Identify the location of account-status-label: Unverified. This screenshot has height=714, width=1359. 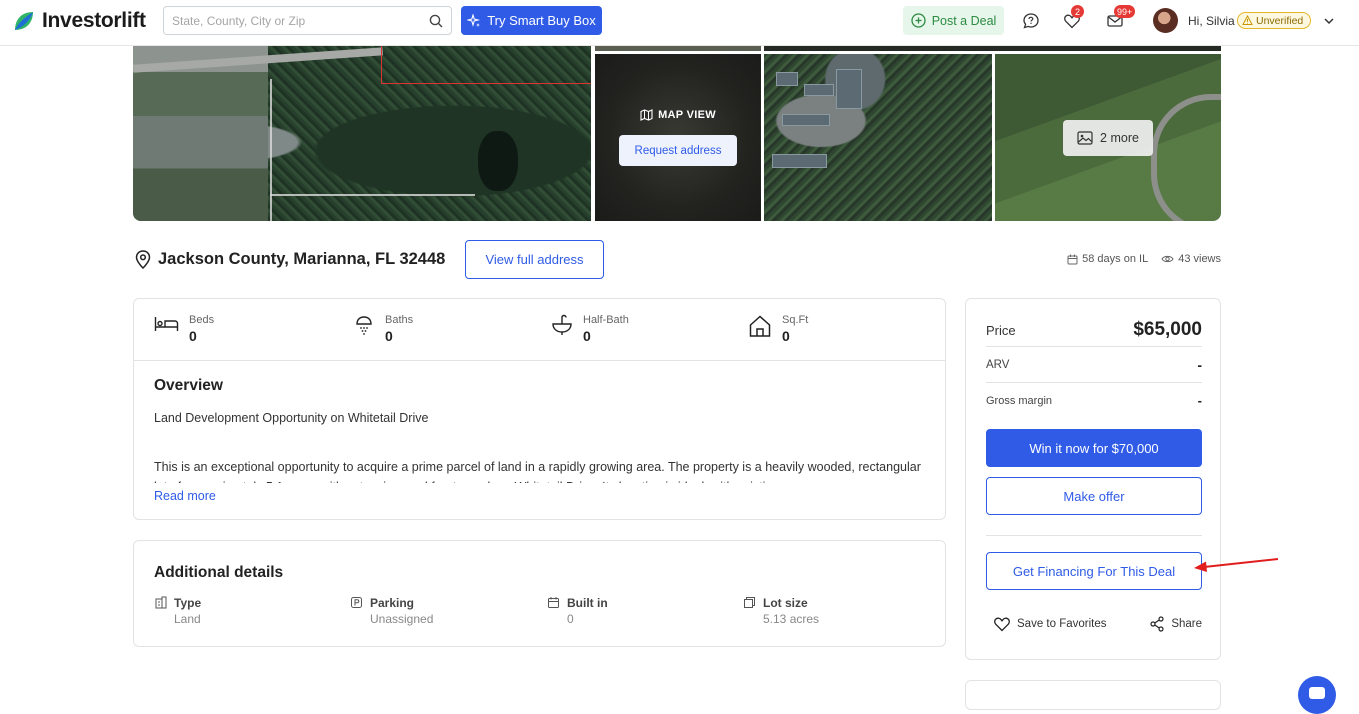
(1280, 20).